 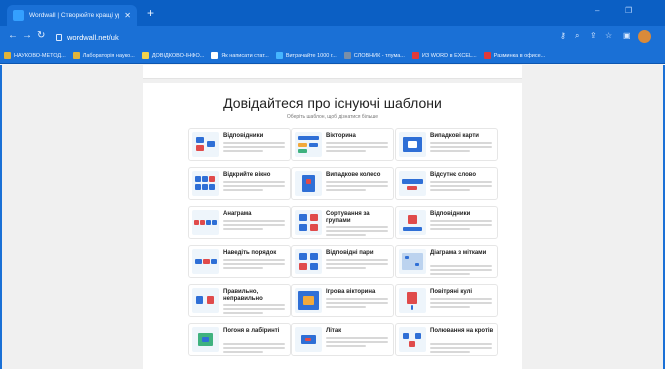 I want to click on template-card: Випадкові карти, so click(x=446, y=144).